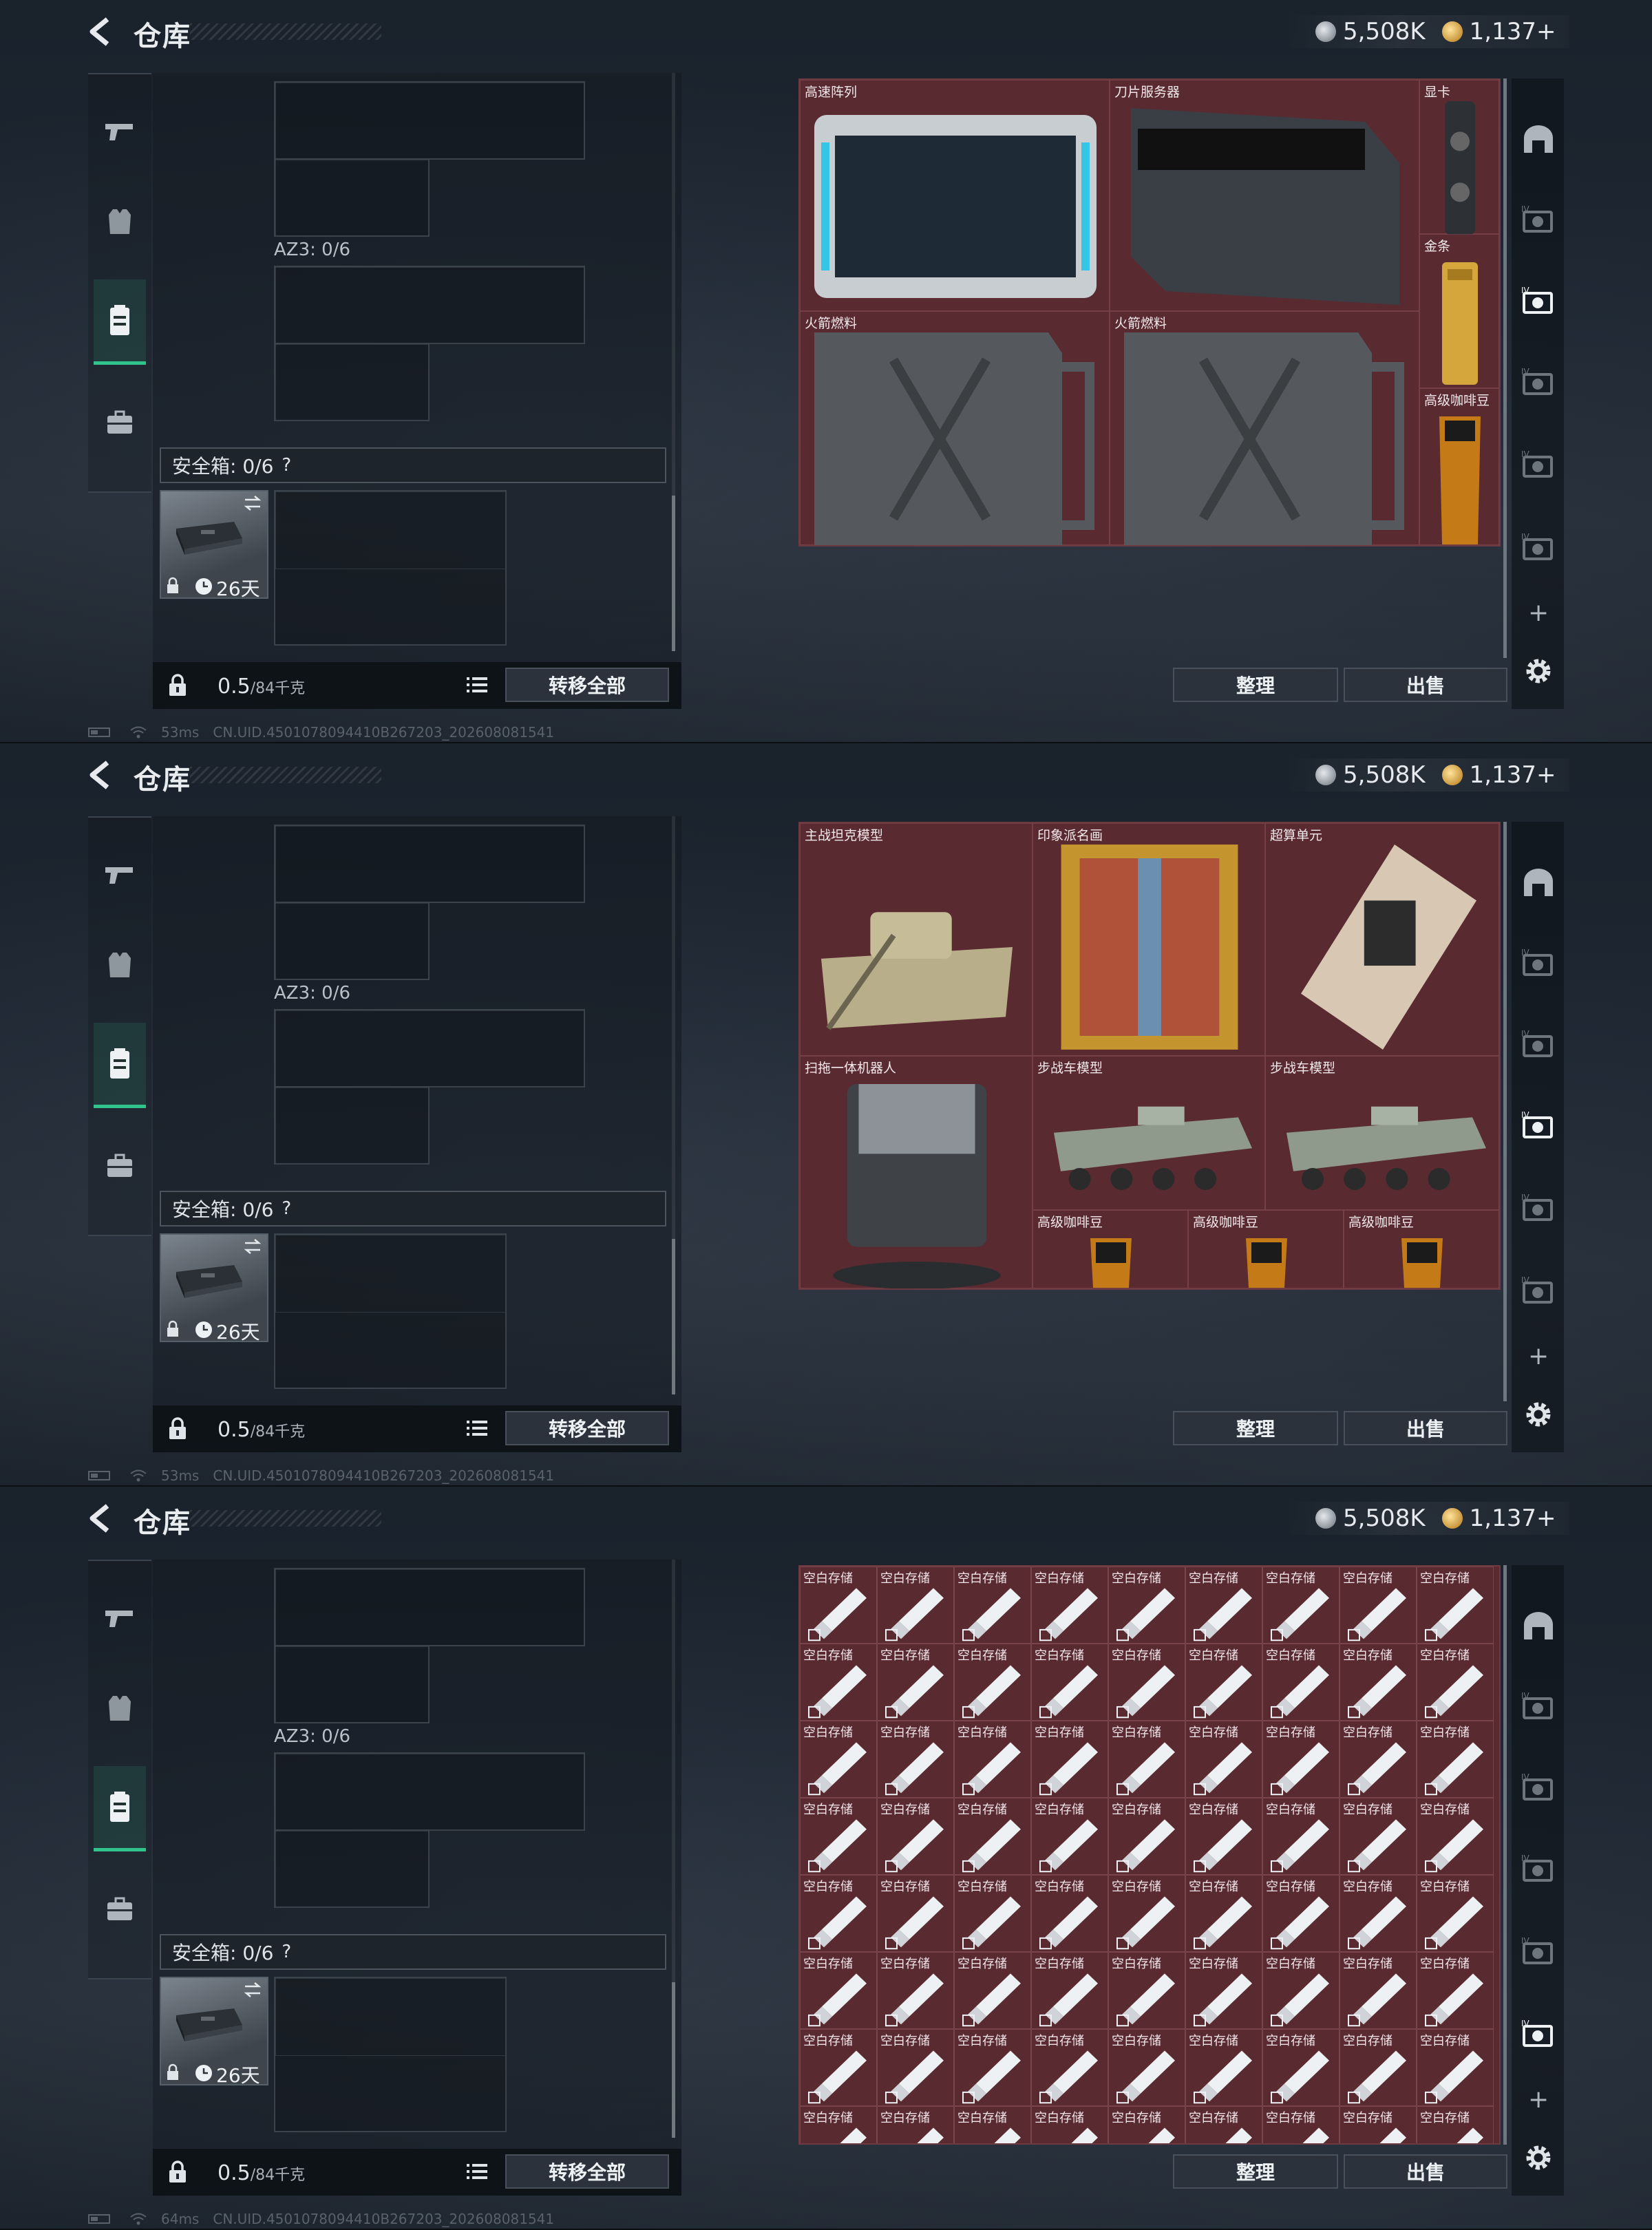 This screenshot has height=2230, width=1652. I want to click on container-grid: 高速阵列 刀片服务器 显卡 金条 火箭燃料 火箭燃料 高级咖啡豆, so click(1149, 312).